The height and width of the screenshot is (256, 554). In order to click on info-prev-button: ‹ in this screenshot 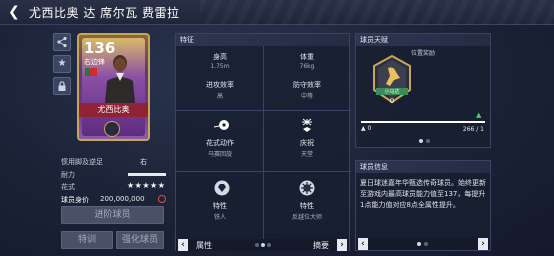, I will do `click(363, 244)`.